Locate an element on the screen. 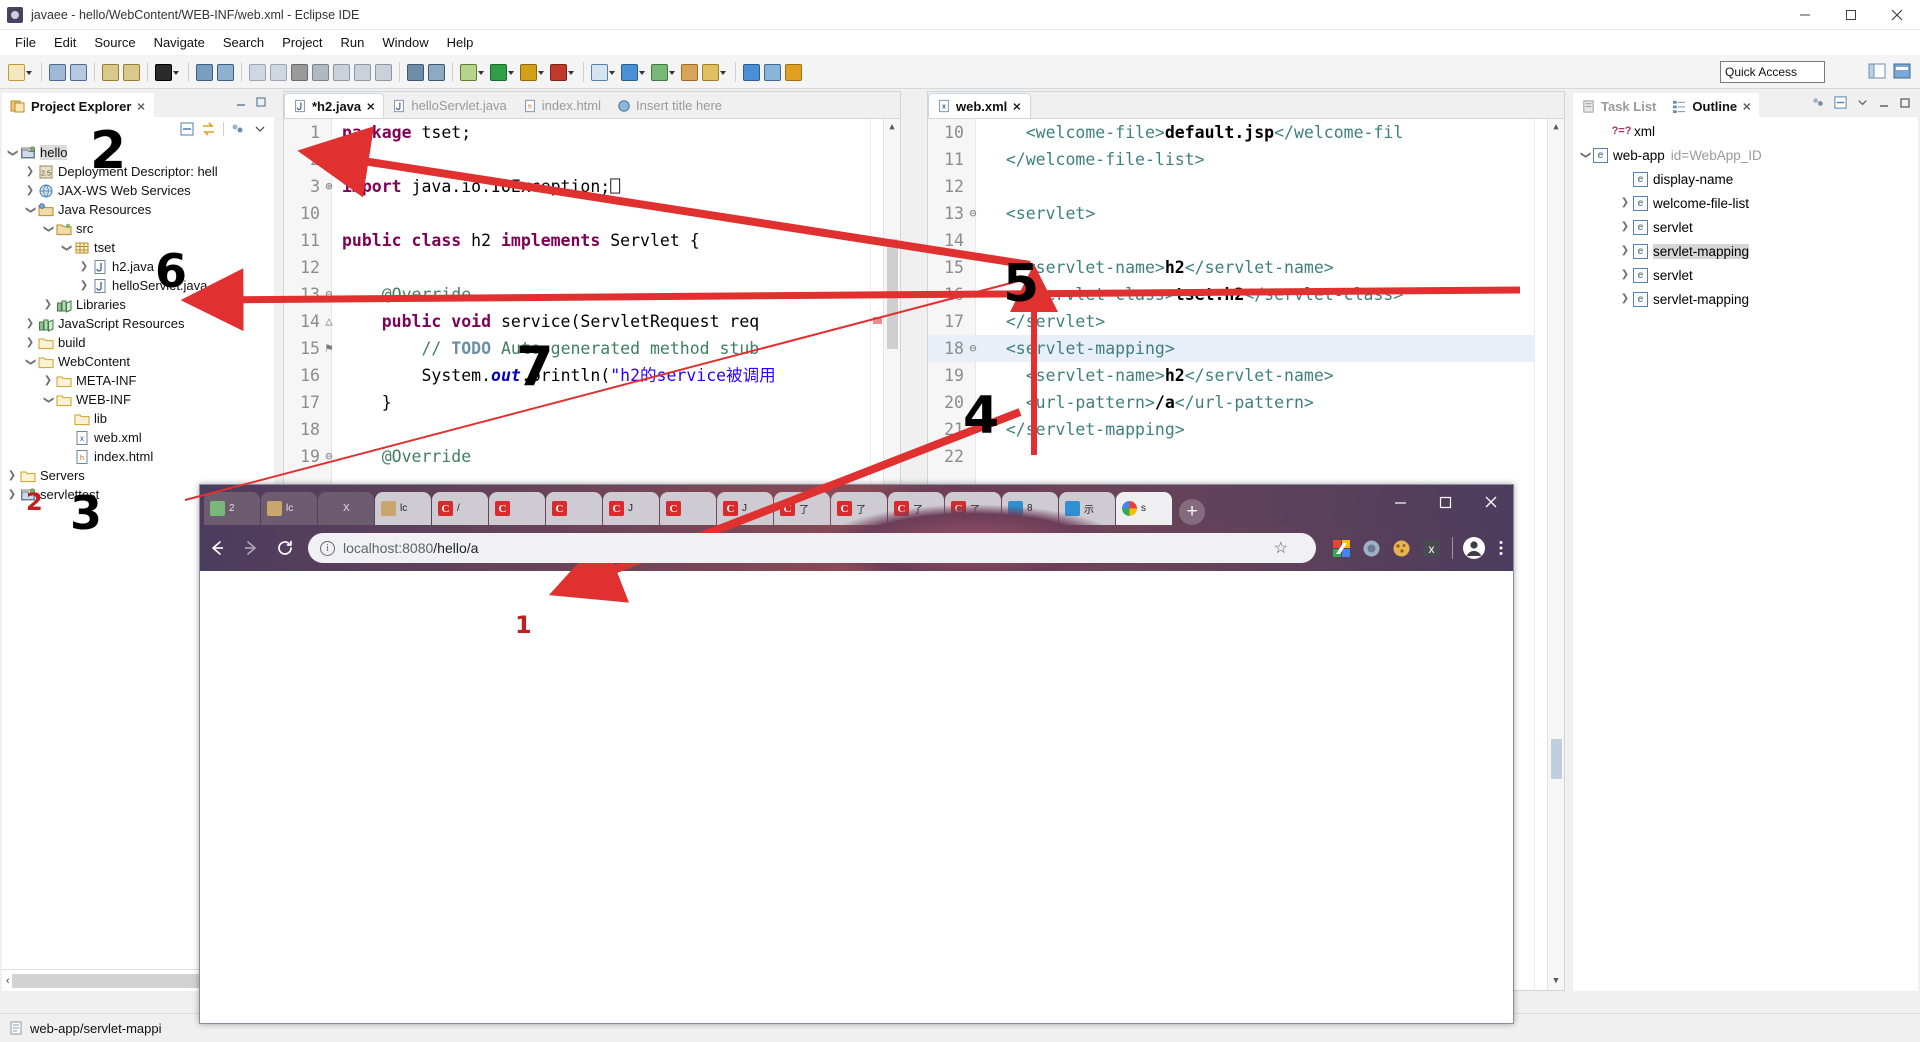  toolbar-run-server-icon is located at coordinates (533, 72).